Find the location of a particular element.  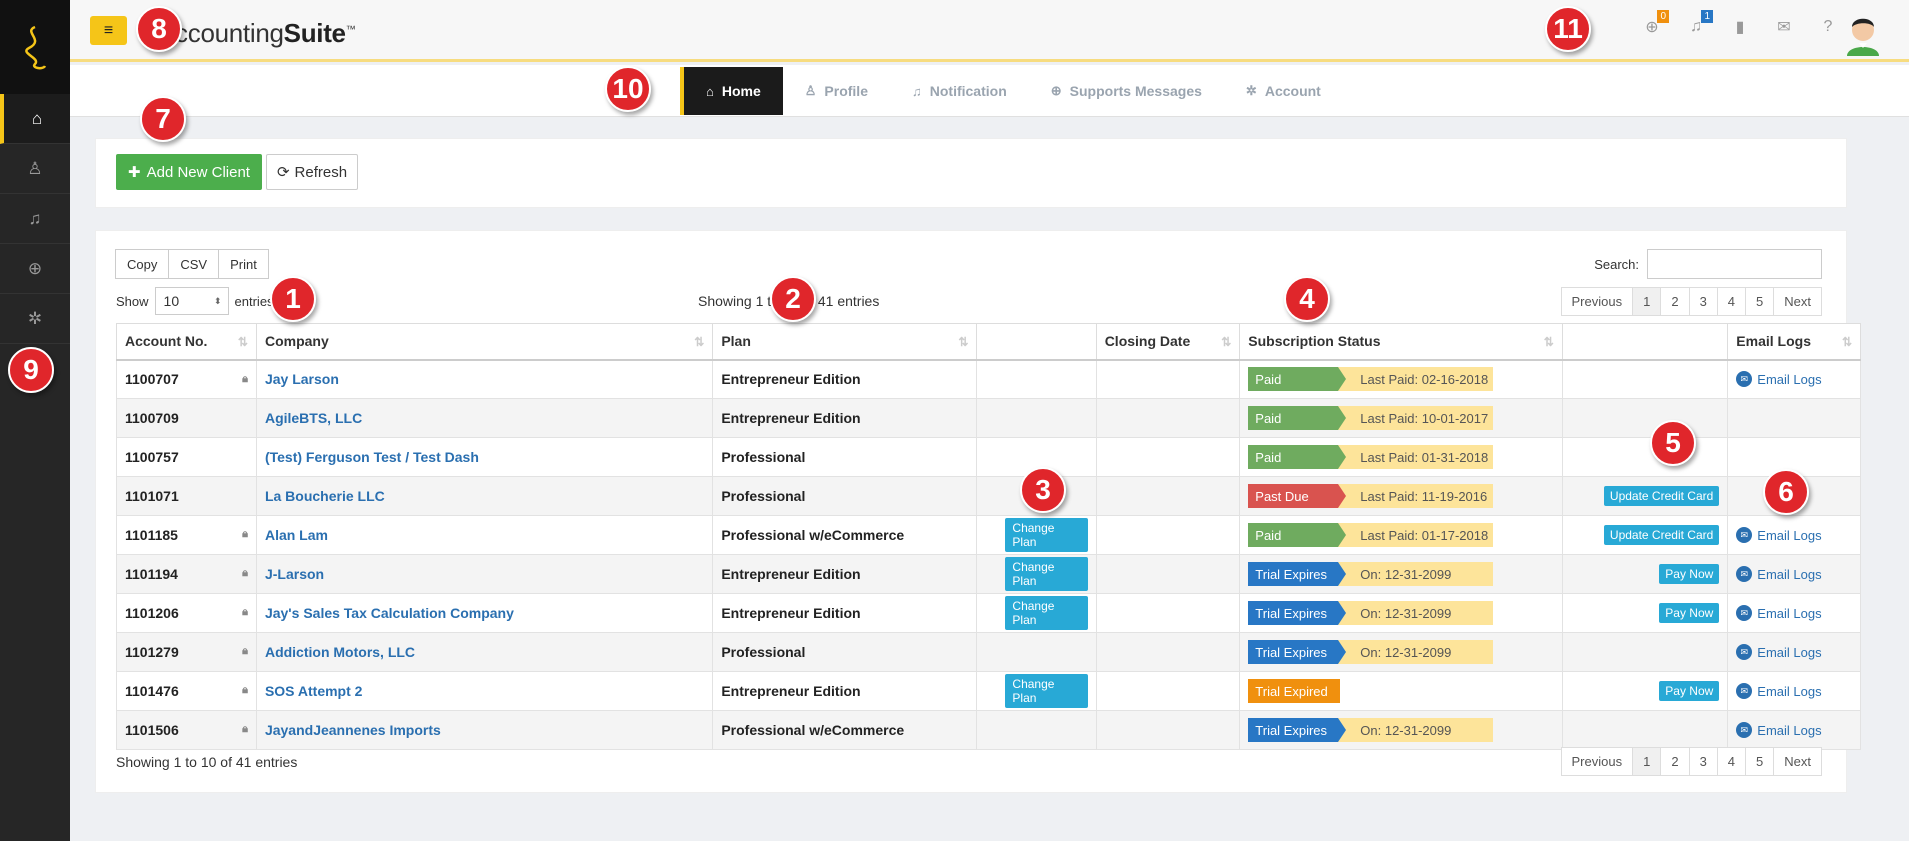

column-header-closing-date: Closing Date ⇅ is located at coordinates (1168, 342).